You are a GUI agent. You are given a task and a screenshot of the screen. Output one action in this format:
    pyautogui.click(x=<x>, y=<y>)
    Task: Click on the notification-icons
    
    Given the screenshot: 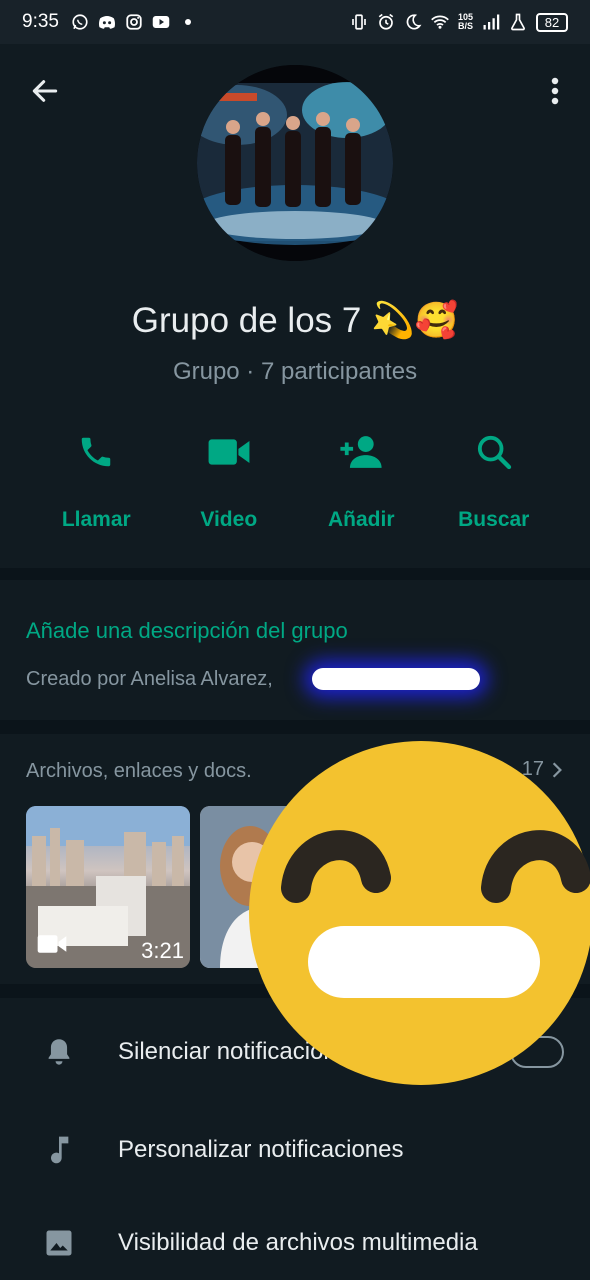 What is the action you would take?
    pyautogui.click(x=134, y=22)
    